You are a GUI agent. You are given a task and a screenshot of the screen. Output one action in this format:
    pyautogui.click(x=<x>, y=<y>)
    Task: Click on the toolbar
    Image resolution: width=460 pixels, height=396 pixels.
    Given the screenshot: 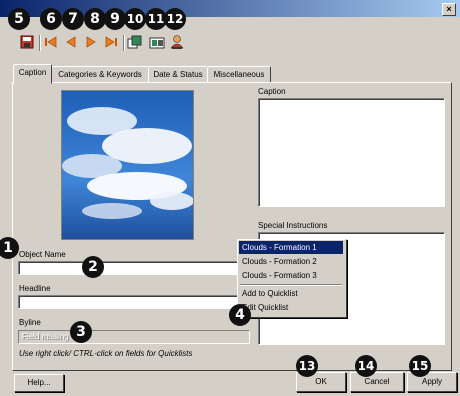 What is the action you would take?
    pyautogui.click(x=100, y=44)
    